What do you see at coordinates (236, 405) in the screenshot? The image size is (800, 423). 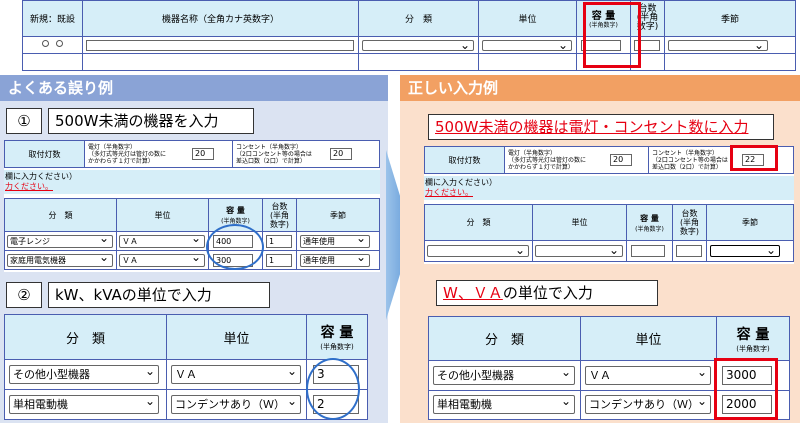 I see `wrong2-row2-unit: コンデンサあり（Ｗ）` at bounding box center [236, 405].